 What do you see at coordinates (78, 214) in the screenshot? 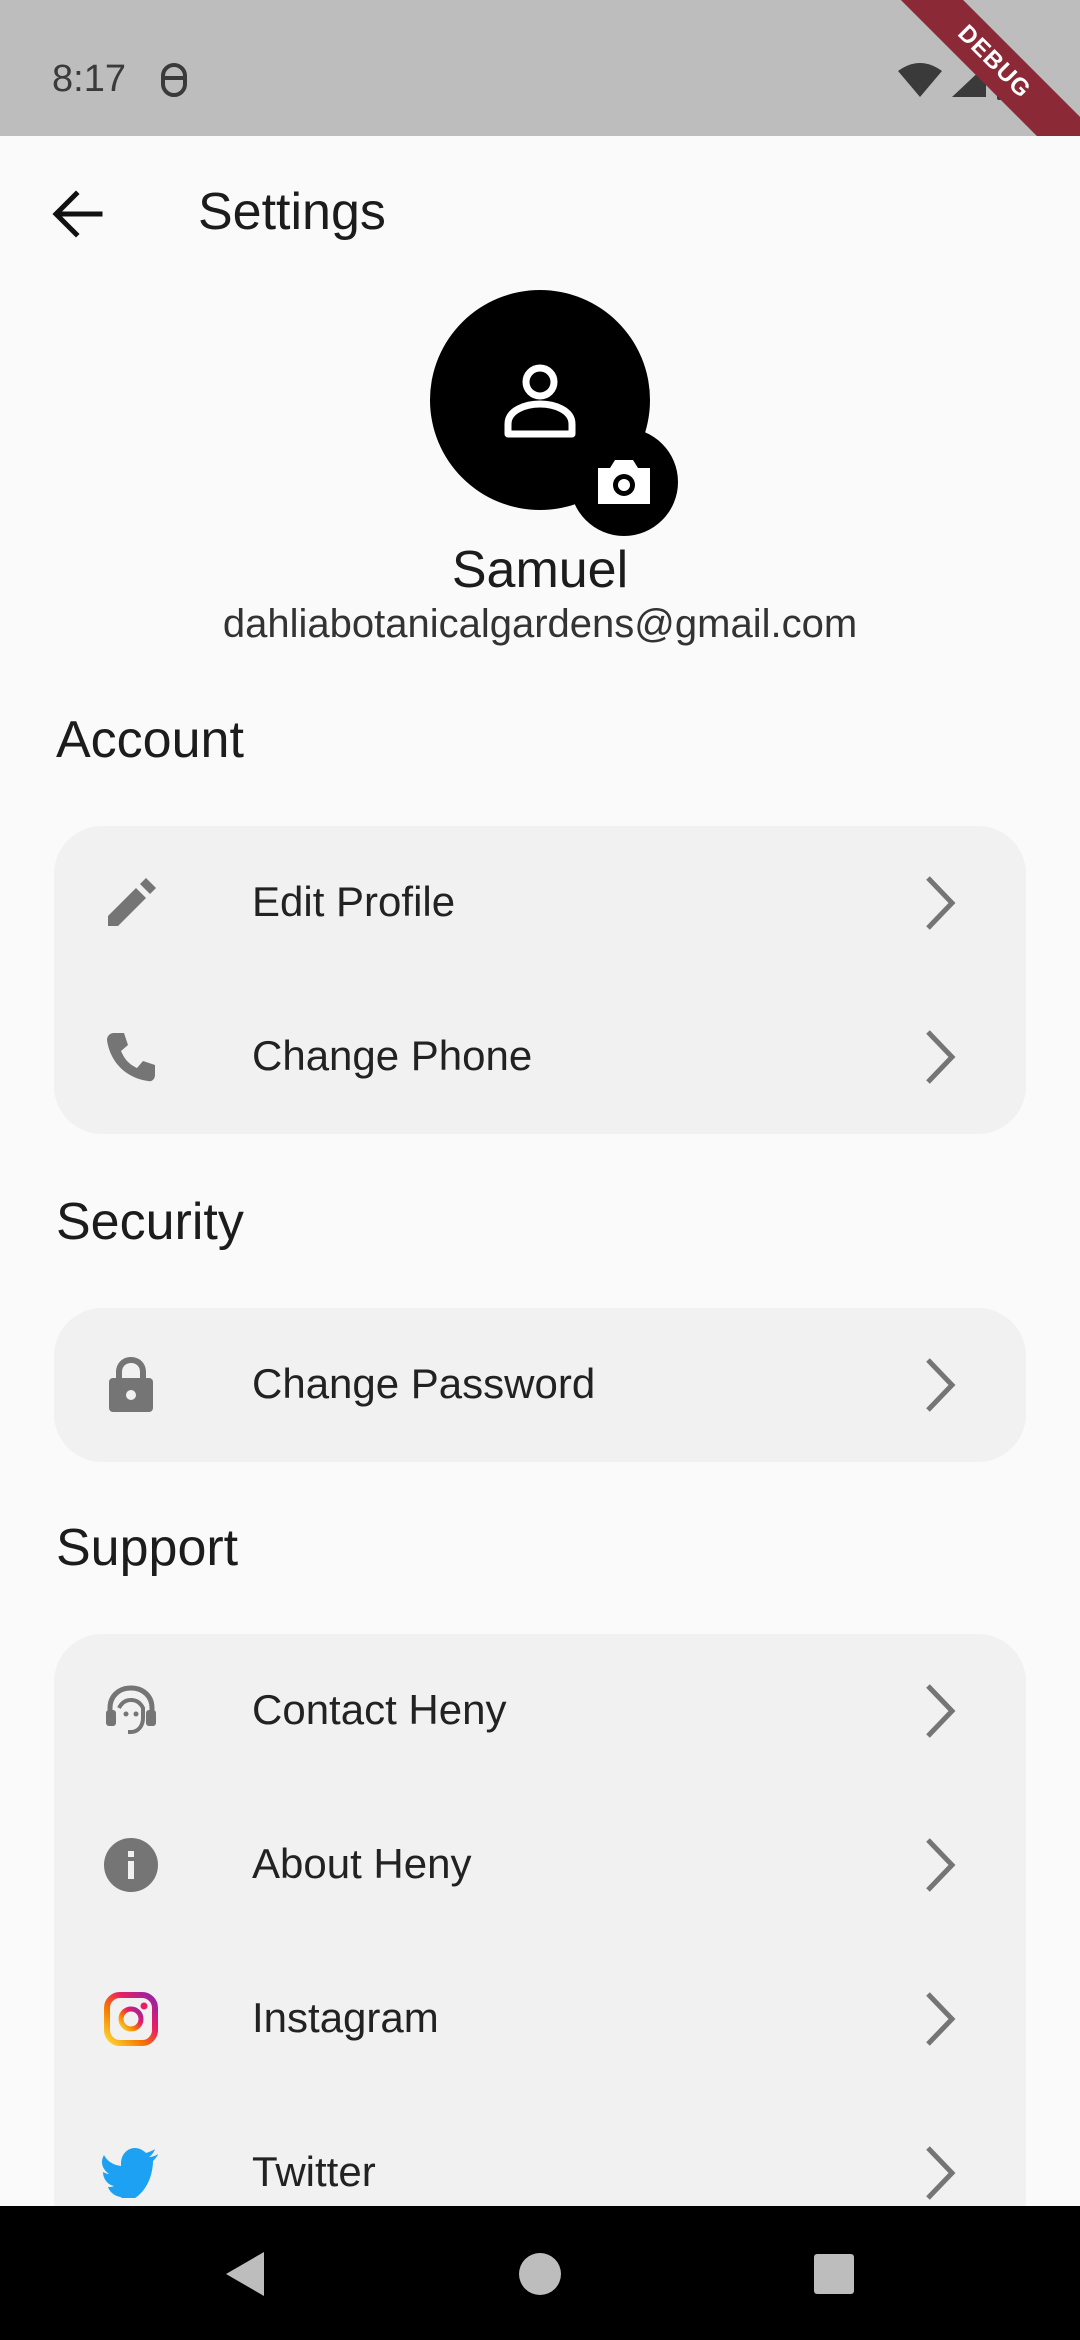
I see `back-arrow-icon` at bounding box center [78, 214].